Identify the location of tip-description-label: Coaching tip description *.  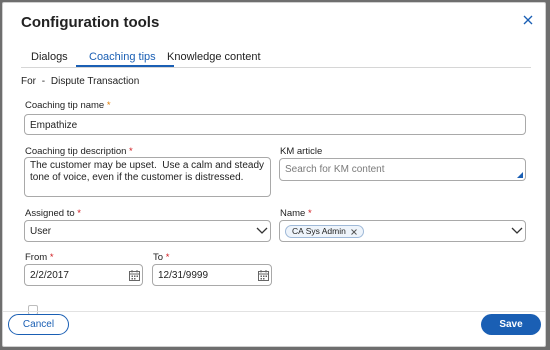
(79, 151).